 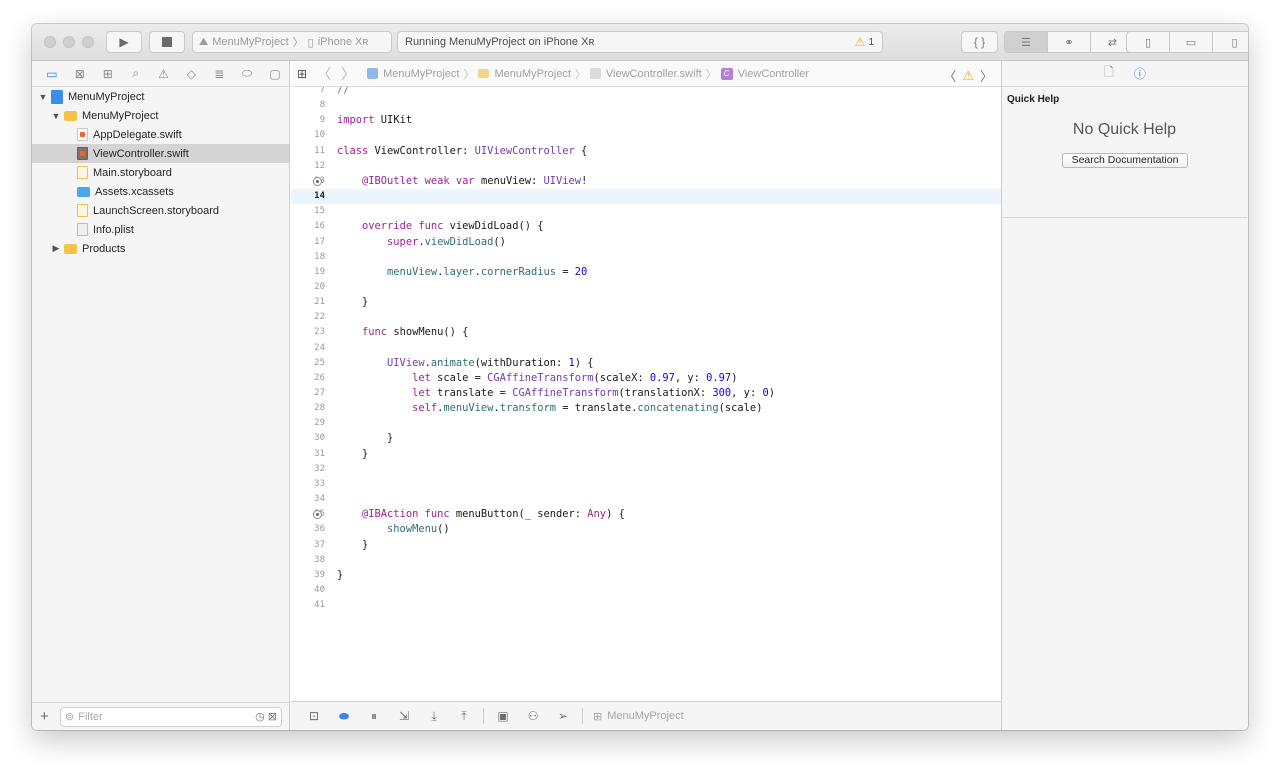 What do you see at coordinates (646, 590) in the screenshot?
I see `code-line: 40` at bounding box center [646, 590].